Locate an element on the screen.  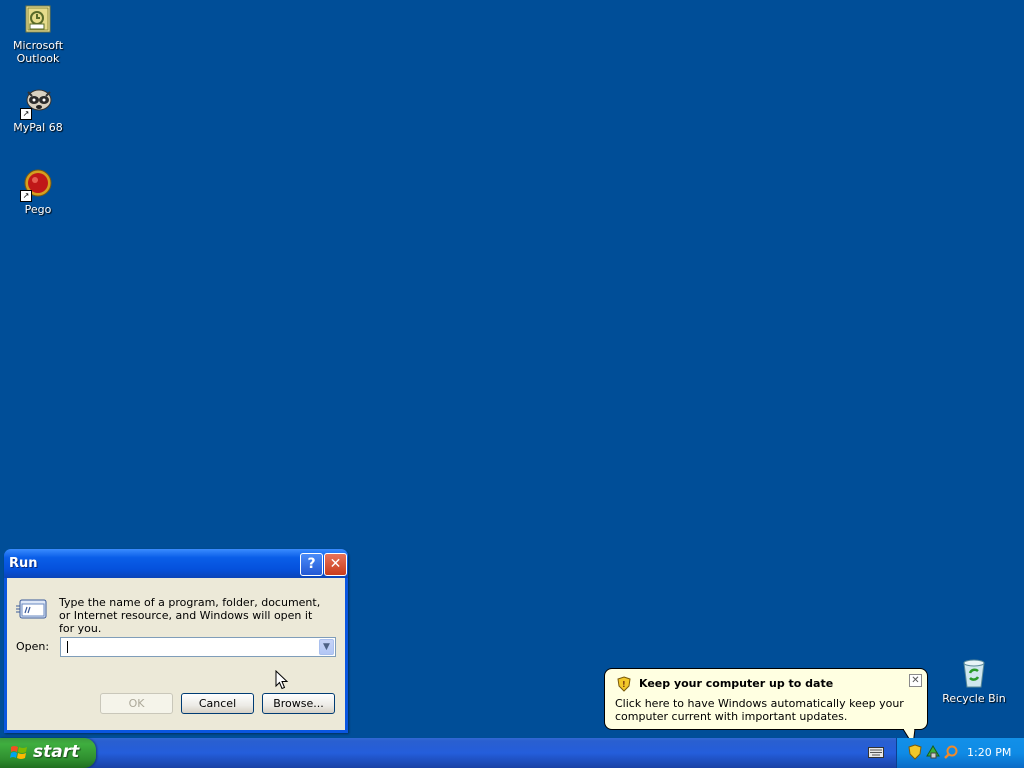
pego-icon: ↗ is located at coordinates (37, 185).